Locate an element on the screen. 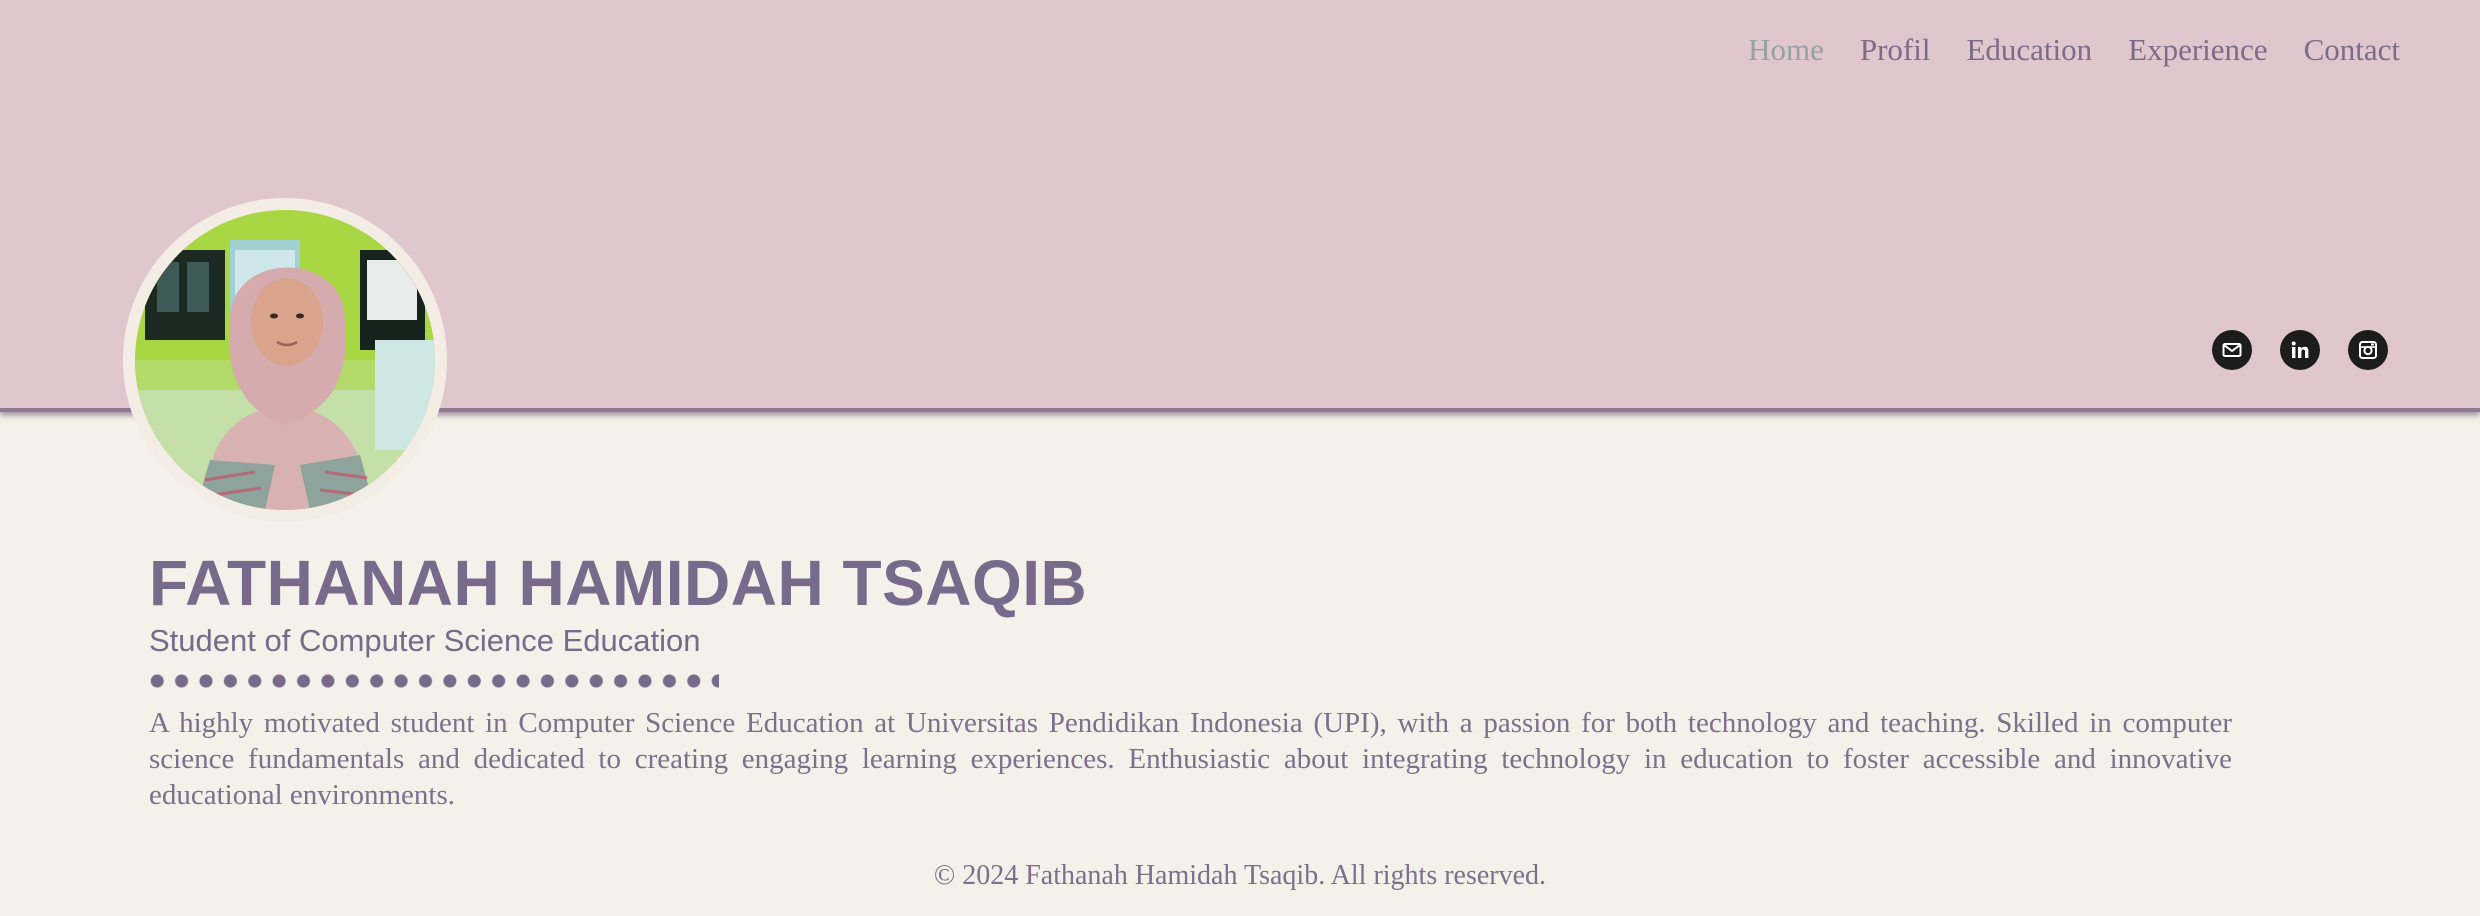  profile-role: Student of Computer Science Education is located at coordinates (425, 640).